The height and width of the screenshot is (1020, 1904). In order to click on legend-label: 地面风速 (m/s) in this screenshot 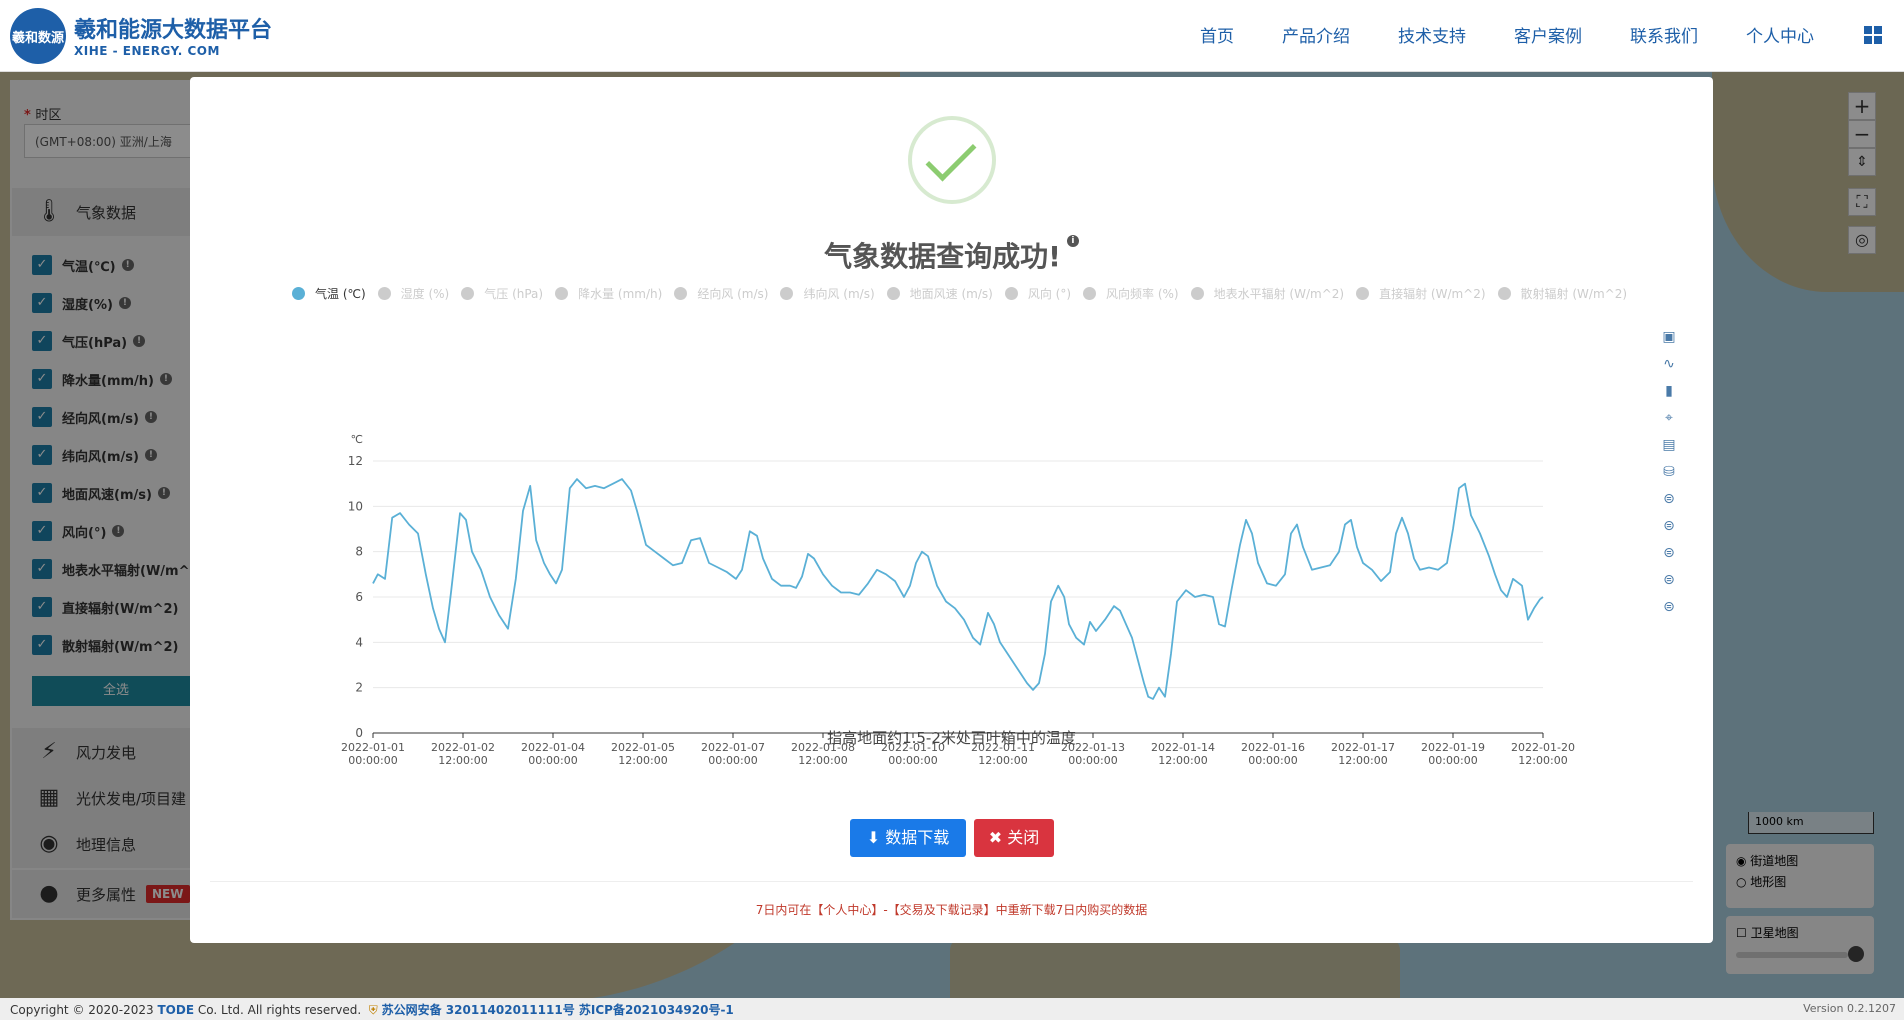, I will do `click(951, 294)`.